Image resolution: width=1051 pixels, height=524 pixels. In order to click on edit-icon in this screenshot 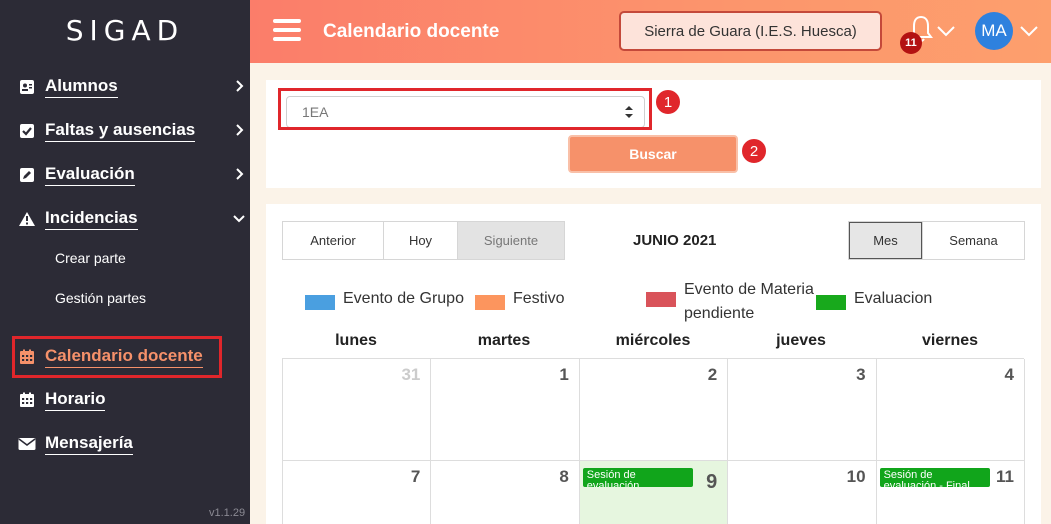, I will do `click(27, 175)`.